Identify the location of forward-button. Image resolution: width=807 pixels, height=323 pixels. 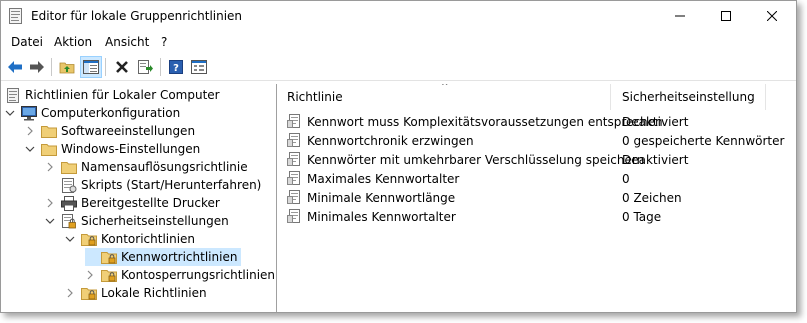
(37, 67).